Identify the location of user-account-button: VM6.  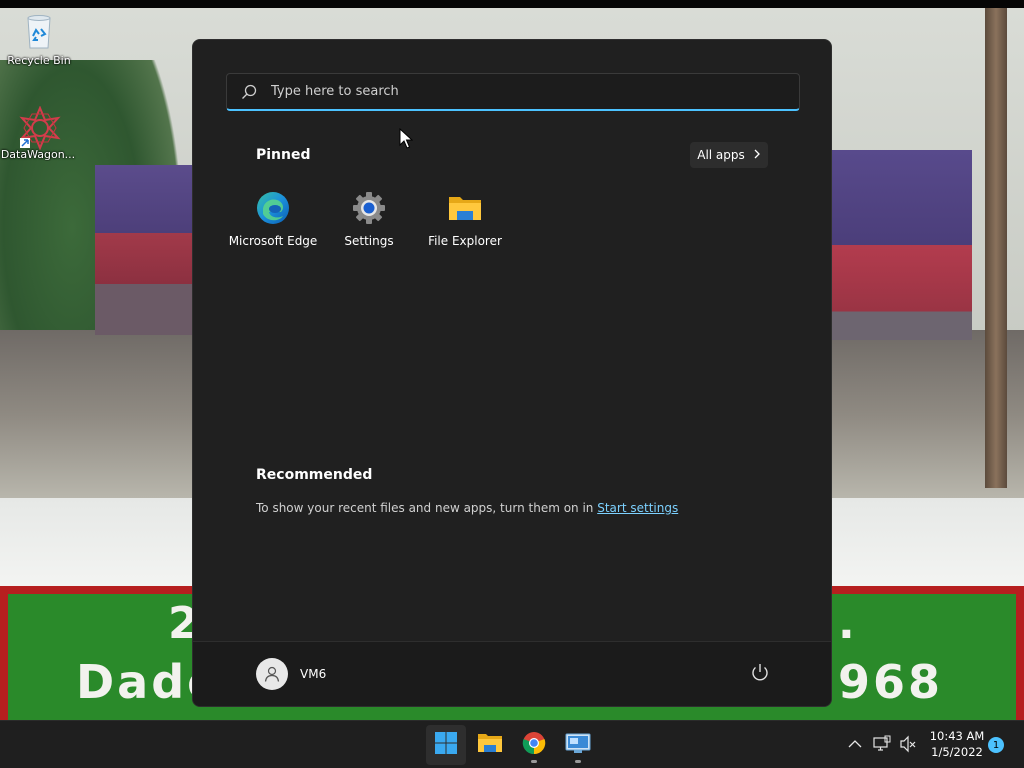
(291, 674).